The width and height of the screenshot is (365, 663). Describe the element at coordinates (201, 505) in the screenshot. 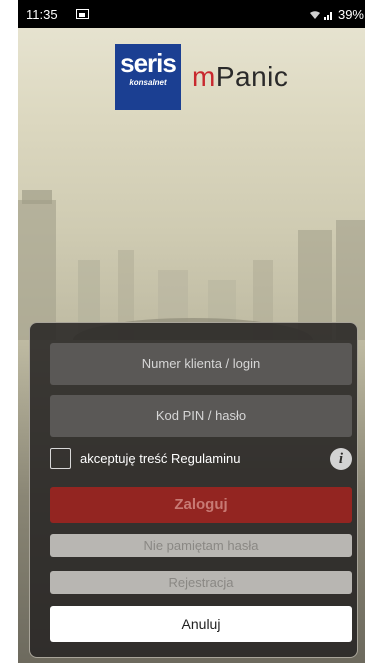

I see `login-button: Zaloguj` at that location.